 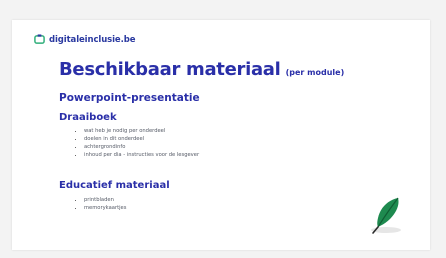 I want to click on list-item: wat heb je nodig per onderdeel, so click(x=141, y=131).